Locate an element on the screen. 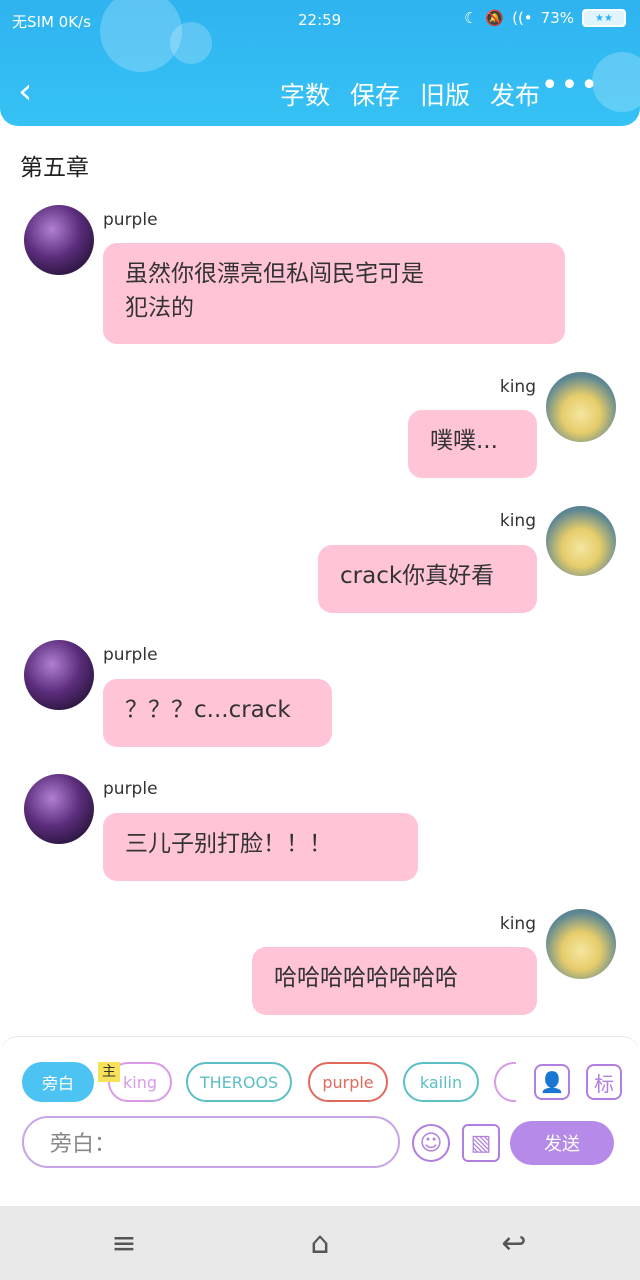  clock: 22:59 is located at coordinates (320, 20).